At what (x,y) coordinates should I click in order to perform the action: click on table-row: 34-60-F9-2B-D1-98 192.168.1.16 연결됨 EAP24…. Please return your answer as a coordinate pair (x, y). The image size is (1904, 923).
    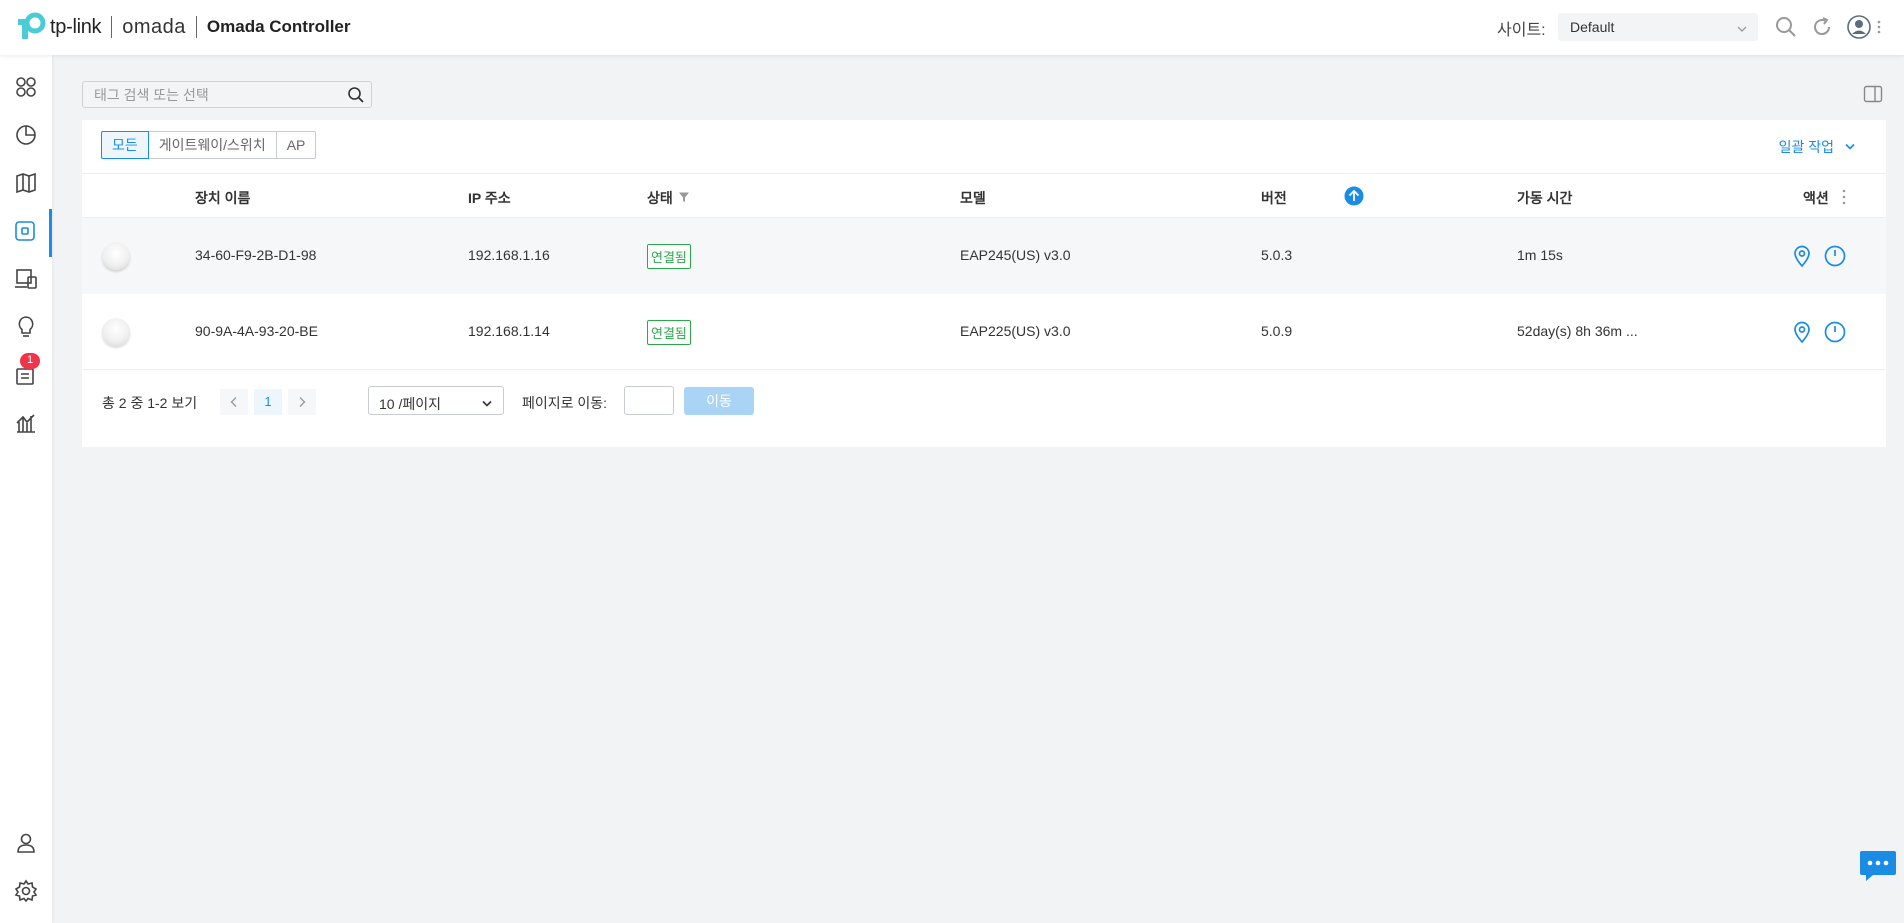
    Looking at the image, I should click on (984, 256).